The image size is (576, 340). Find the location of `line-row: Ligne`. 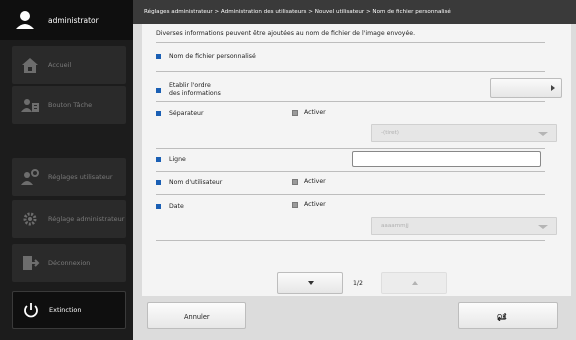

line-row: Ligne is located at coordinates (171, 159).